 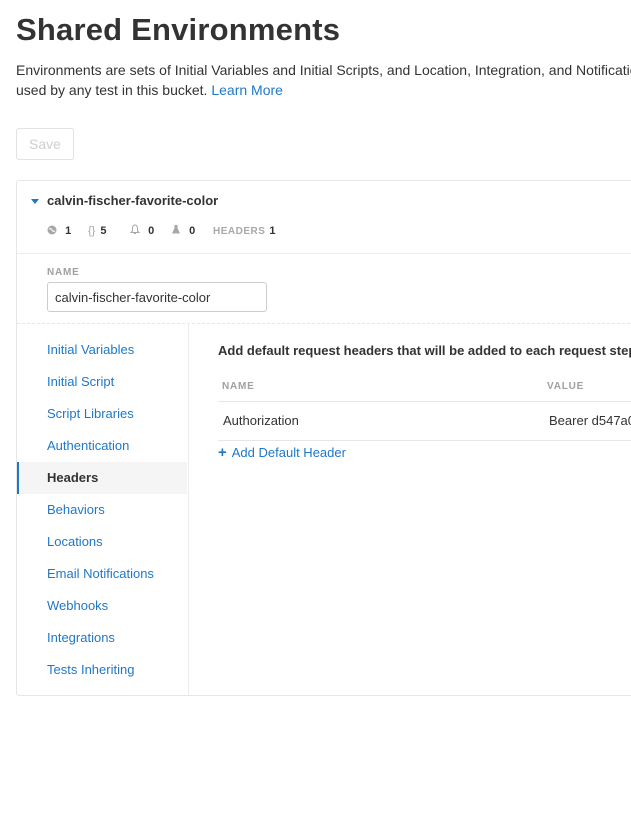 I want to click on sidebar-item-behaviors: Behaviors, so click(x=102, y=510).